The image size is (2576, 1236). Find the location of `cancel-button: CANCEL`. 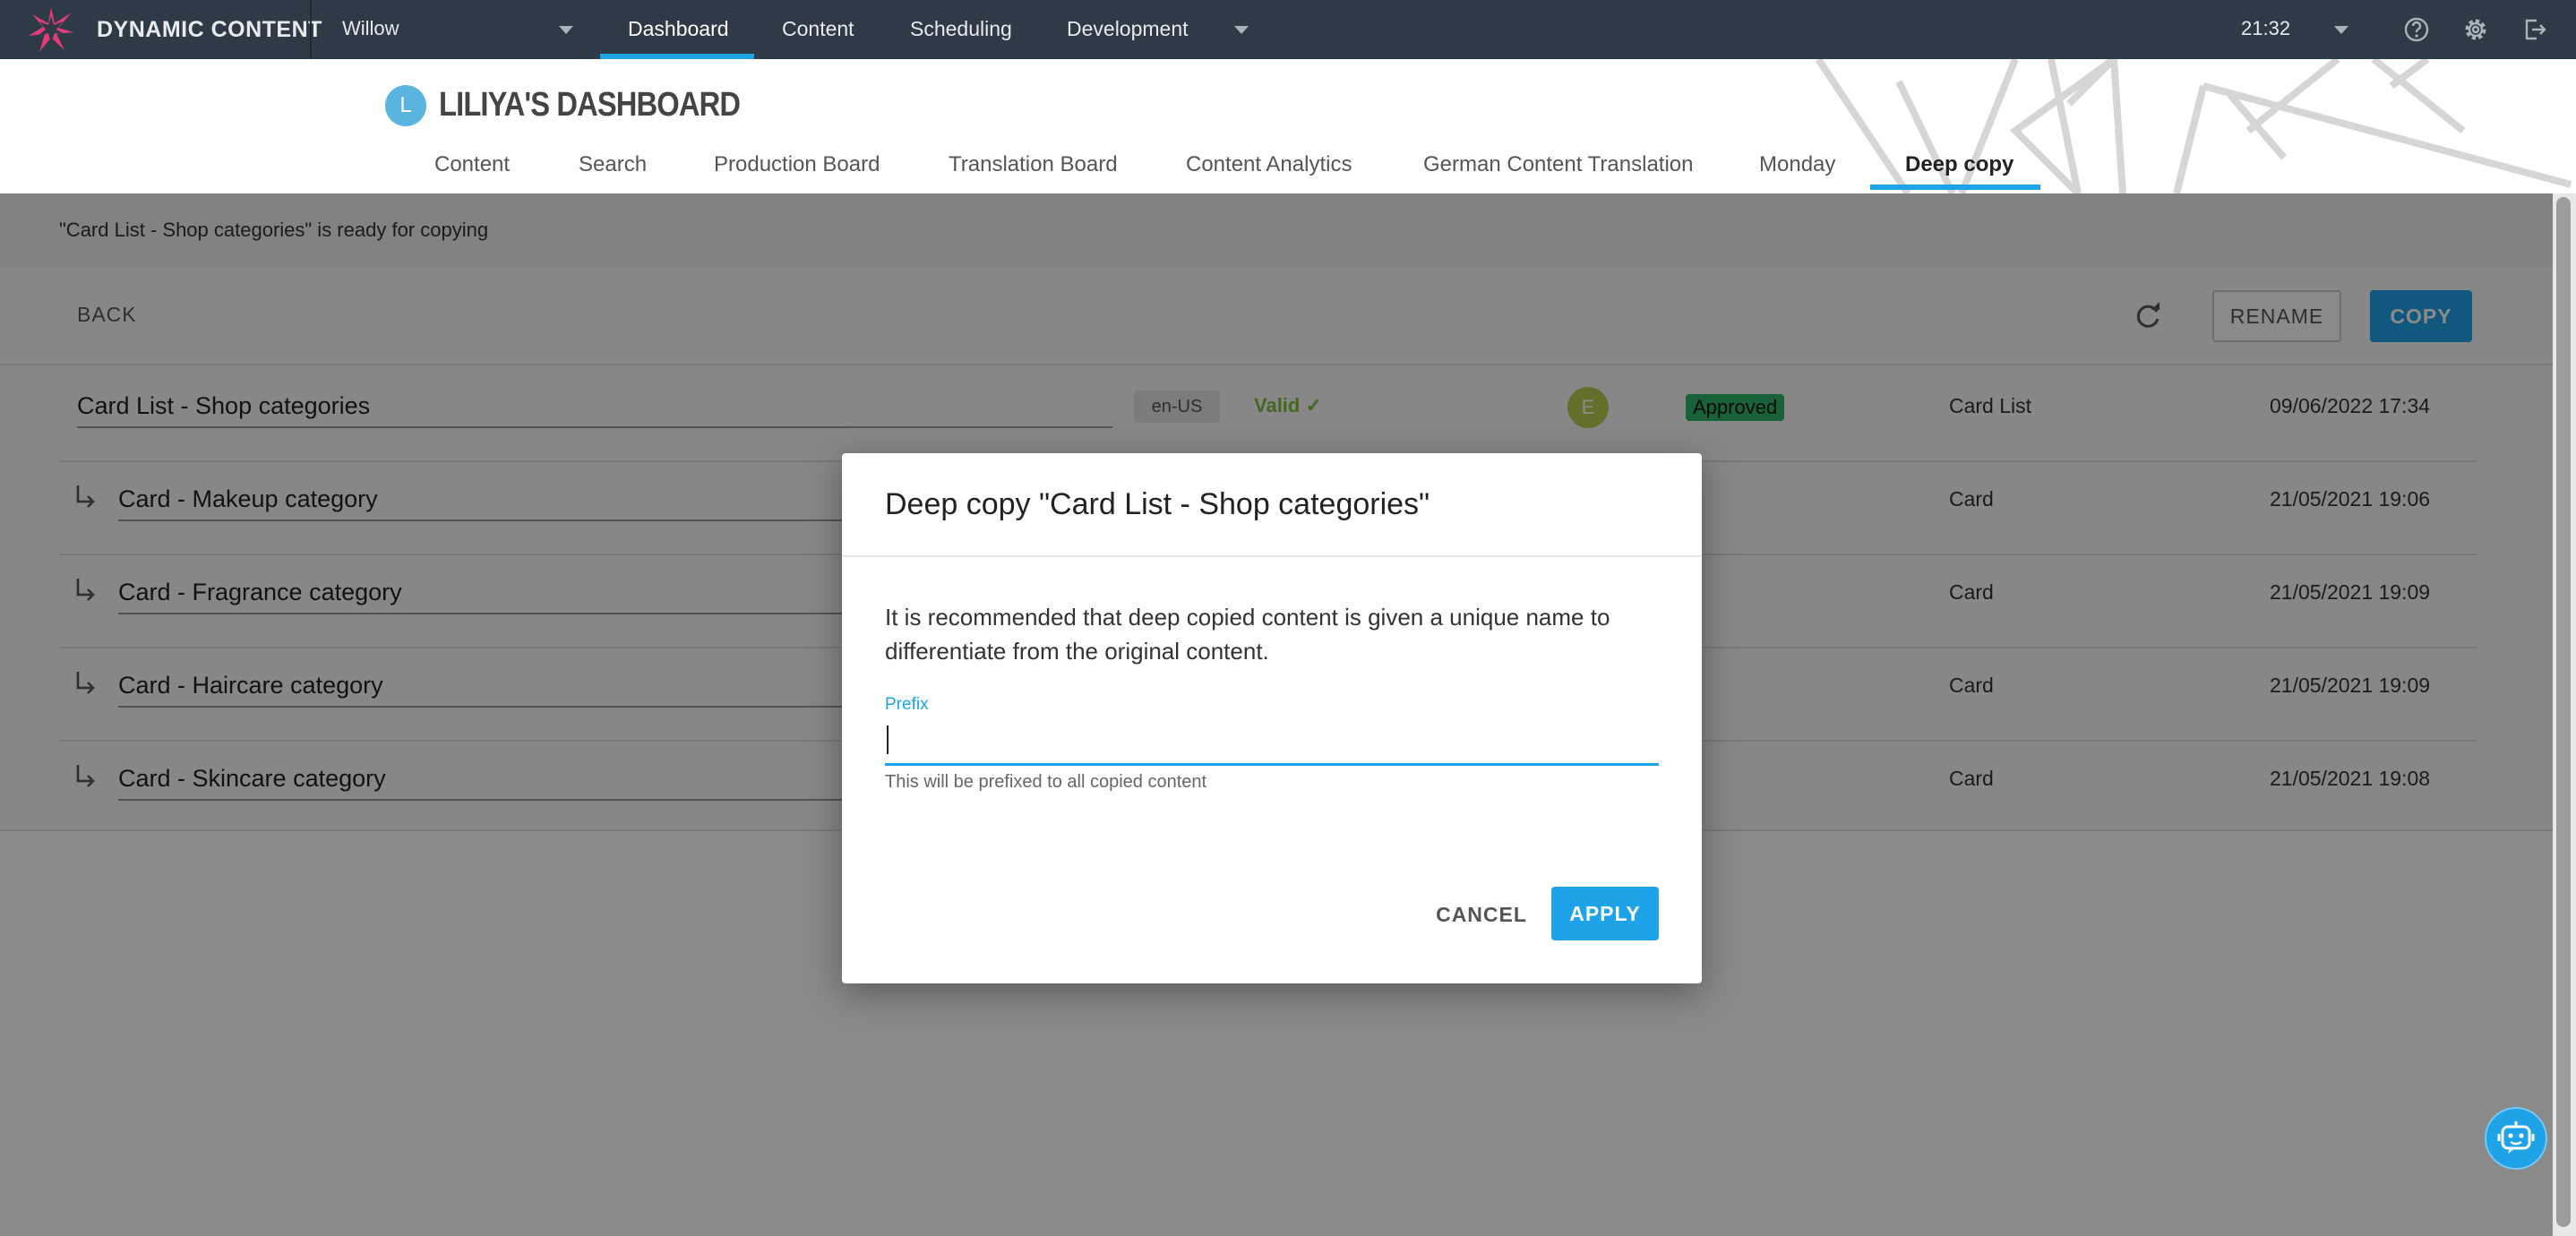

cancel-button: CANCEL is located at coordinates (1481, 914).